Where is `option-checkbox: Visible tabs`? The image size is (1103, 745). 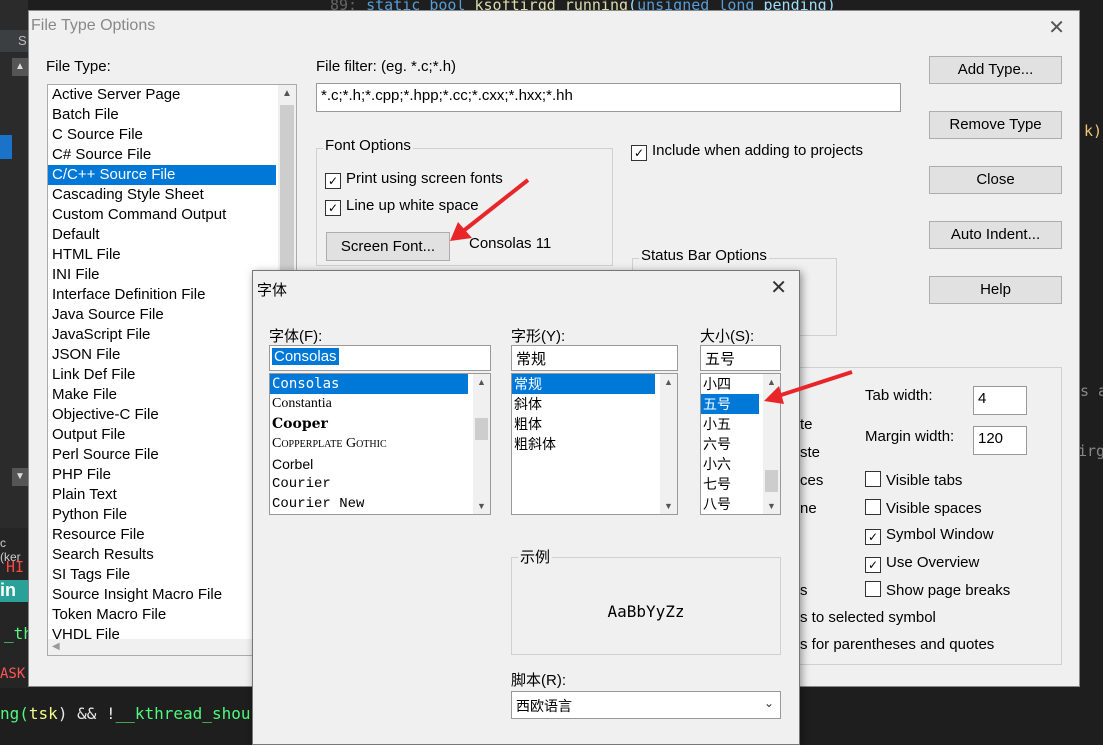
option-checkbox: Visible tabs is located at coordinates (913, 480).